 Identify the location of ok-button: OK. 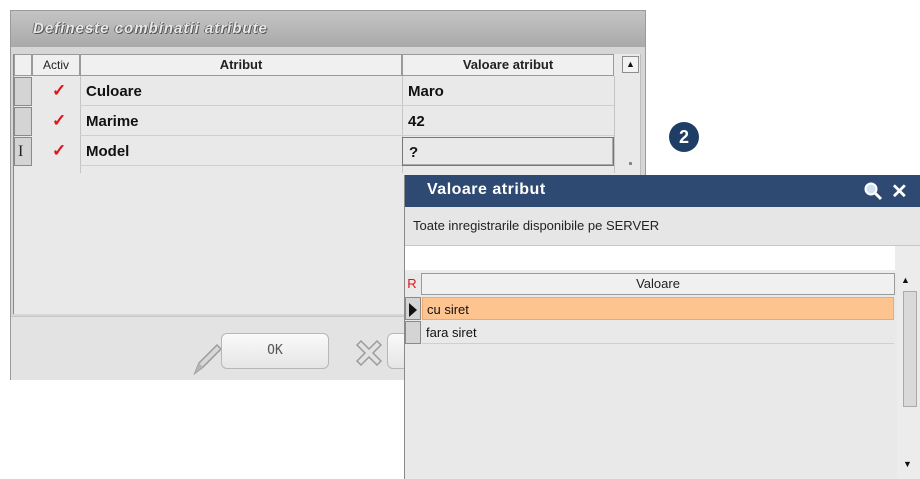
(275, 351).